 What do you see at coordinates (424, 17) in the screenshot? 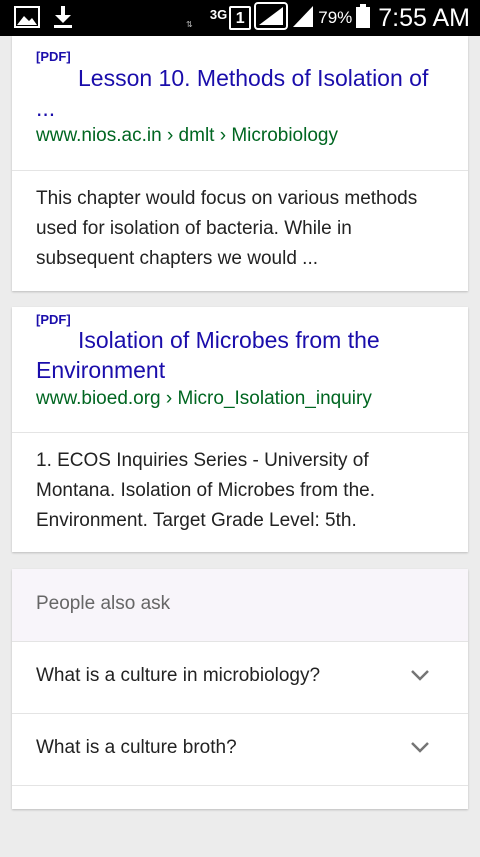
I see `clock: 7:55 AM` at bounding box center [424, 17].